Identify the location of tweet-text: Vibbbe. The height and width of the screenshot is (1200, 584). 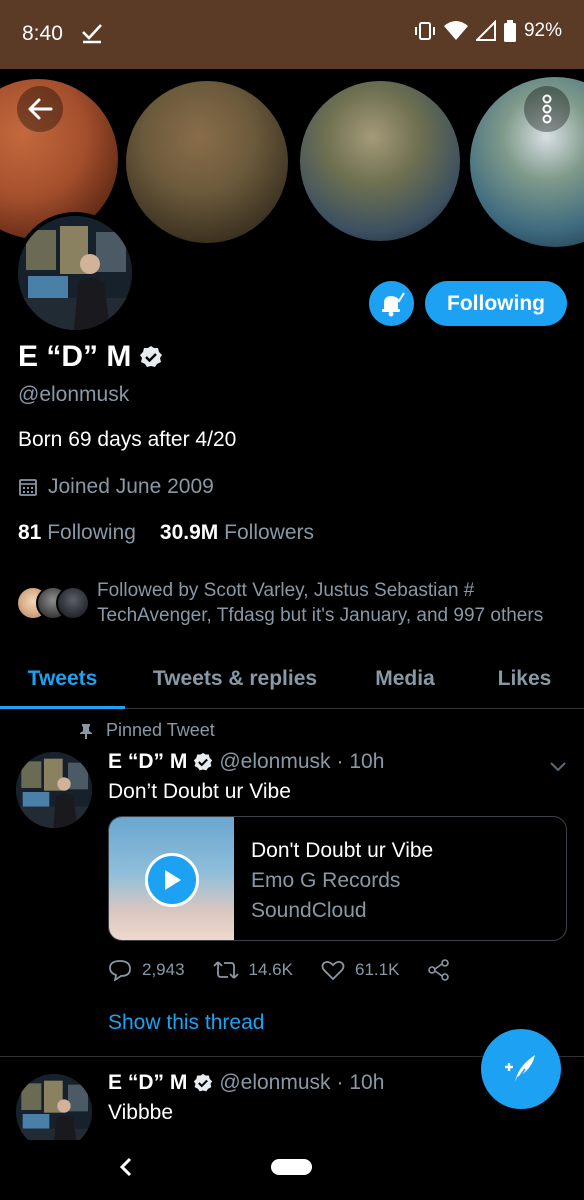
(141, 1112).